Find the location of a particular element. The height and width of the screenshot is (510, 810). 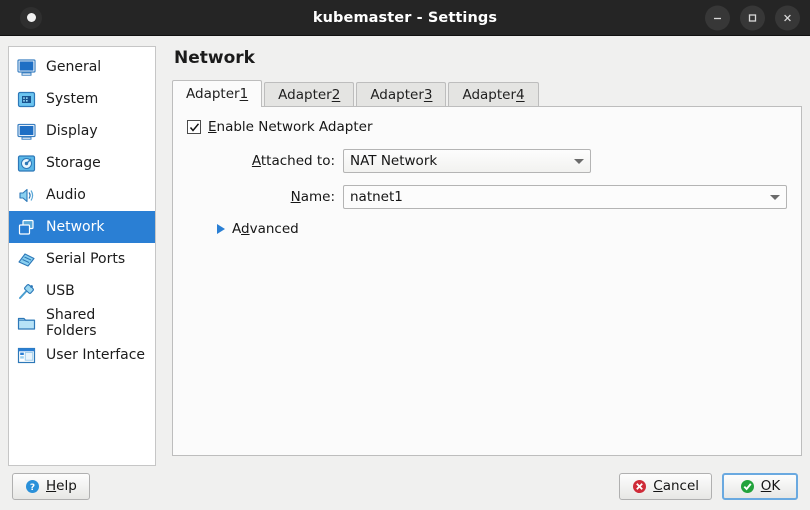

sidebar-item-serial-ports: Serial Ports is located at coordinates (82, 259).